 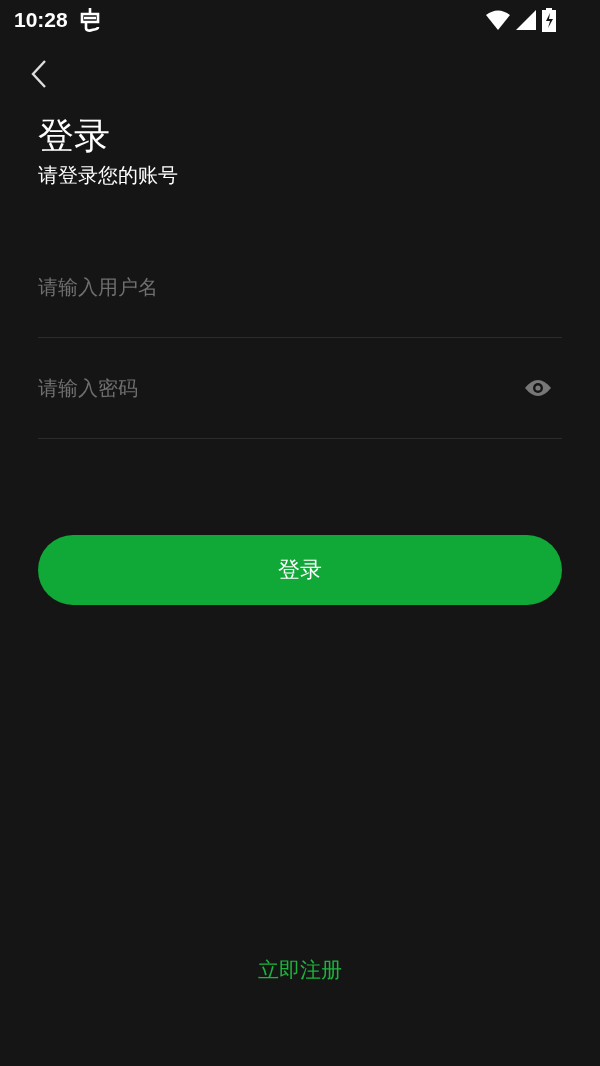 What do you see at coordinates (300, 970) in the screenshot?
I see `register-link: 立即注册` at bounding box center [300, 970].